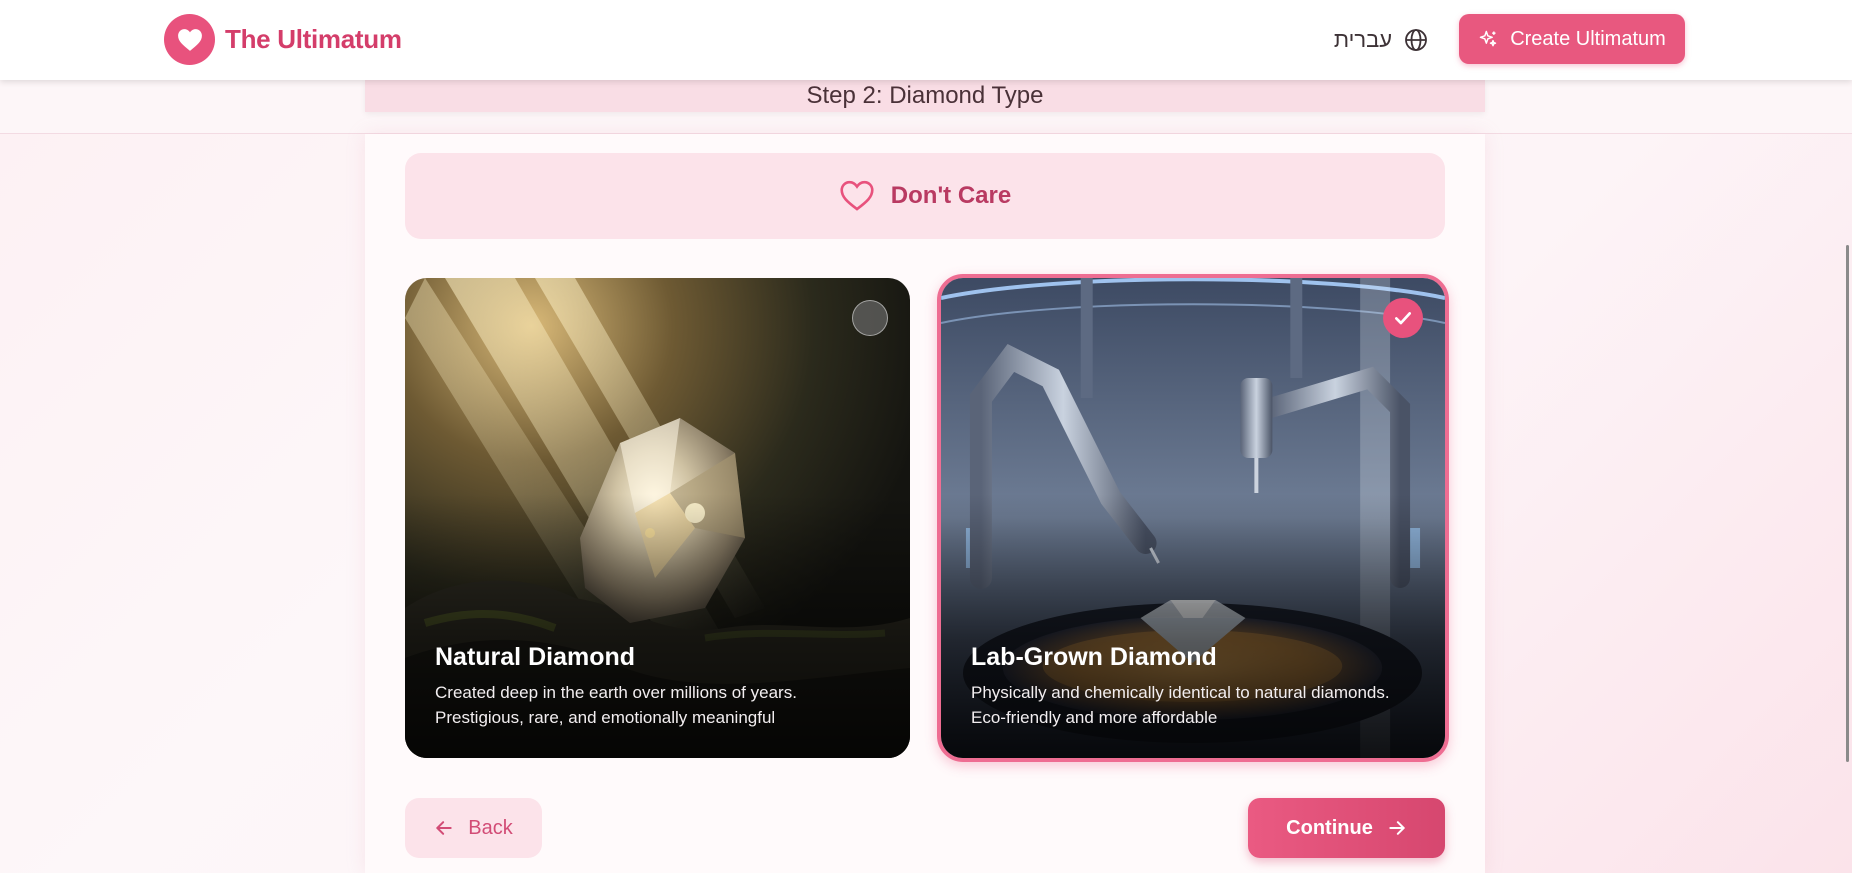 The height and width of the screenshot is (873, 1852). I want to click on card-title: Natural Diamond, so click(535, 657).